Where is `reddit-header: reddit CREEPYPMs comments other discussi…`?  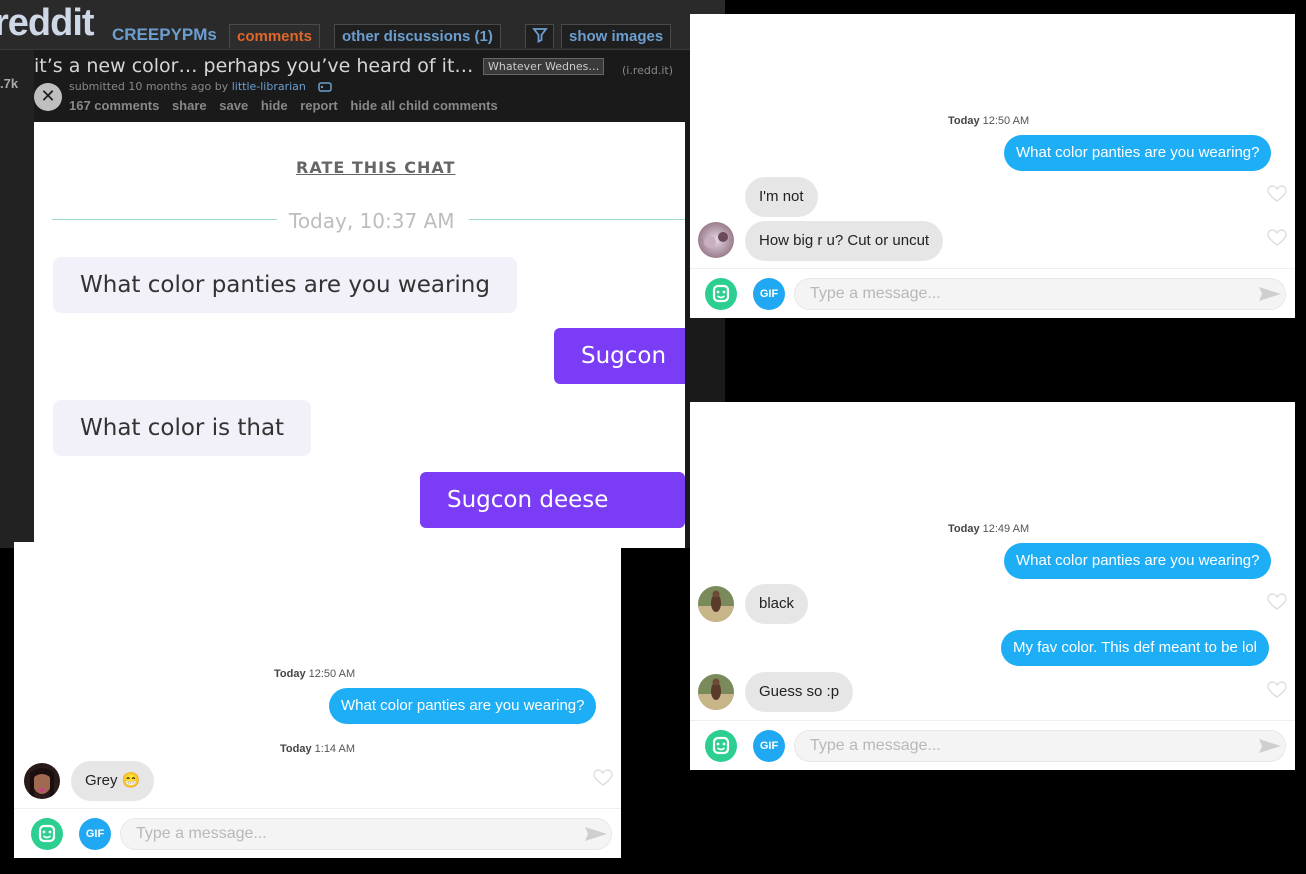
reddit-header: reddit CREEPYPMs comments other discussi… is located at coordinates (362, 25).